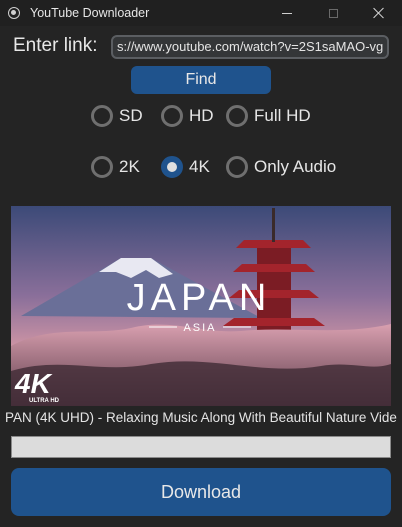 The image size is (402, 527). I want to click on maximize-icon, so click(333, 13).